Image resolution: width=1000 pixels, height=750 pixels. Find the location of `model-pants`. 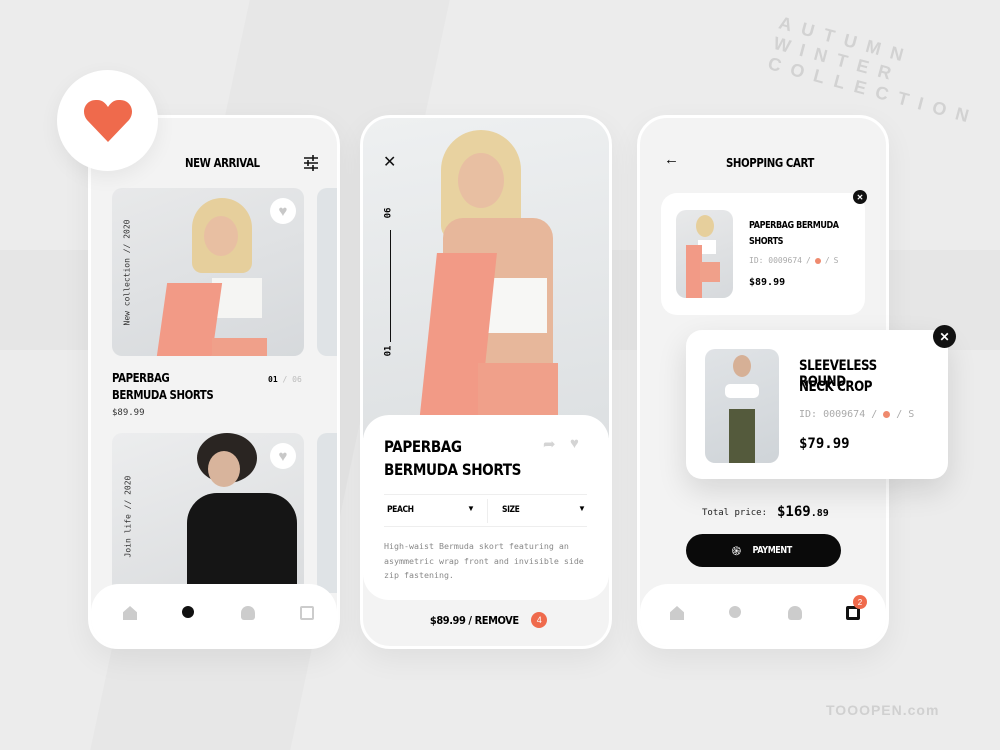

model-pants is located at coordinates (742, 436).